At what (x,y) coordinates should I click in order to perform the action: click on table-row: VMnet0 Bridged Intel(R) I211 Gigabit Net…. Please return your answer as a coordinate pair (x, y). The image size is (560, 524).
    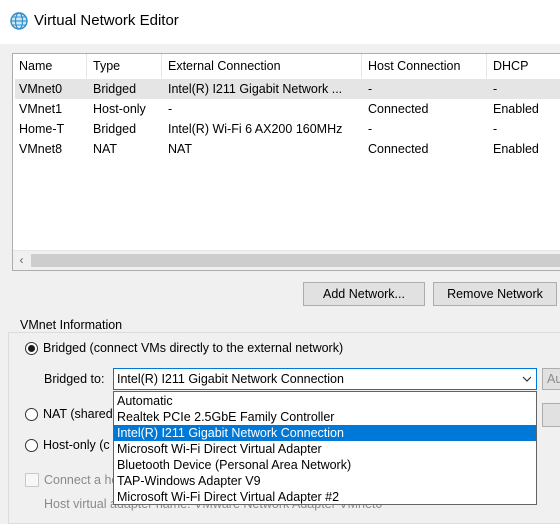
    Looking at the image, I should click on (287, 89).